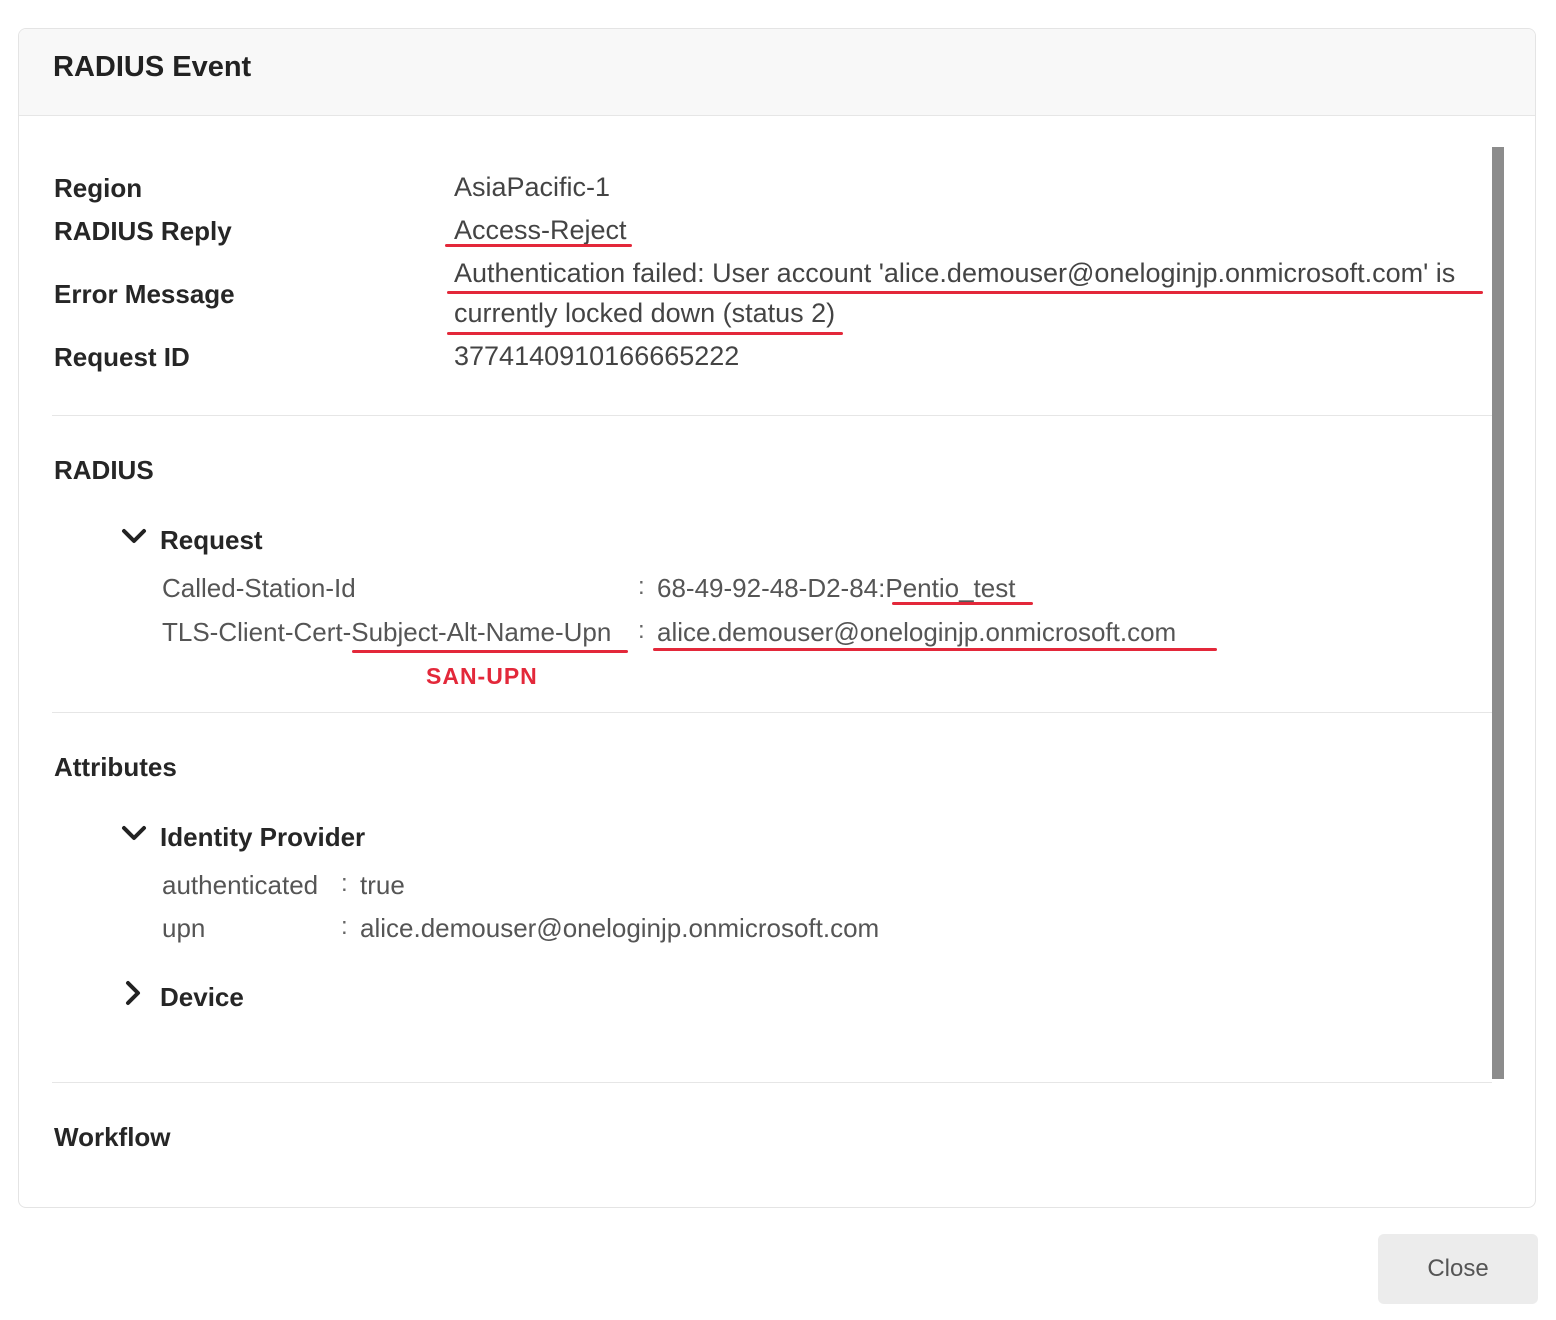  I want to click on radius-heading: RADIUS, so click(104, 470).